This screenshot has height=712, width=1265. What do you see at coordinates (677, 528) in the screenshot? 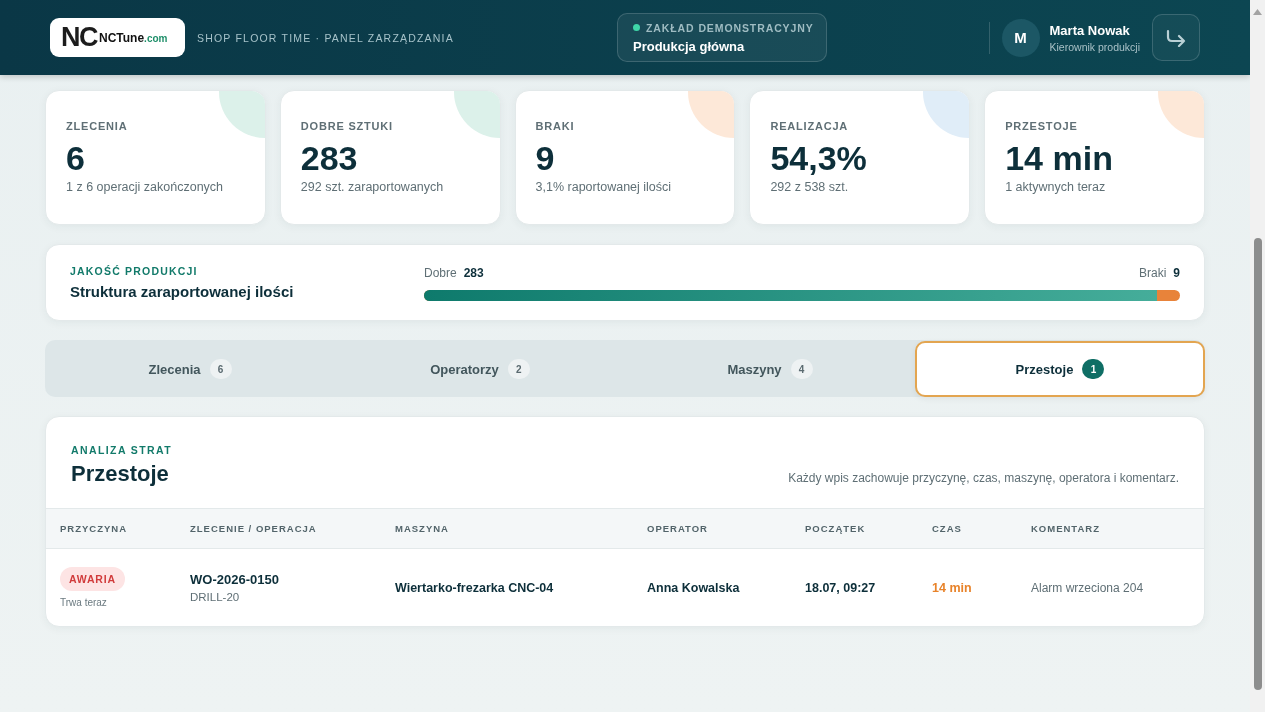
I see `column-header: OPERATOR` at bounding box center [677, 528].